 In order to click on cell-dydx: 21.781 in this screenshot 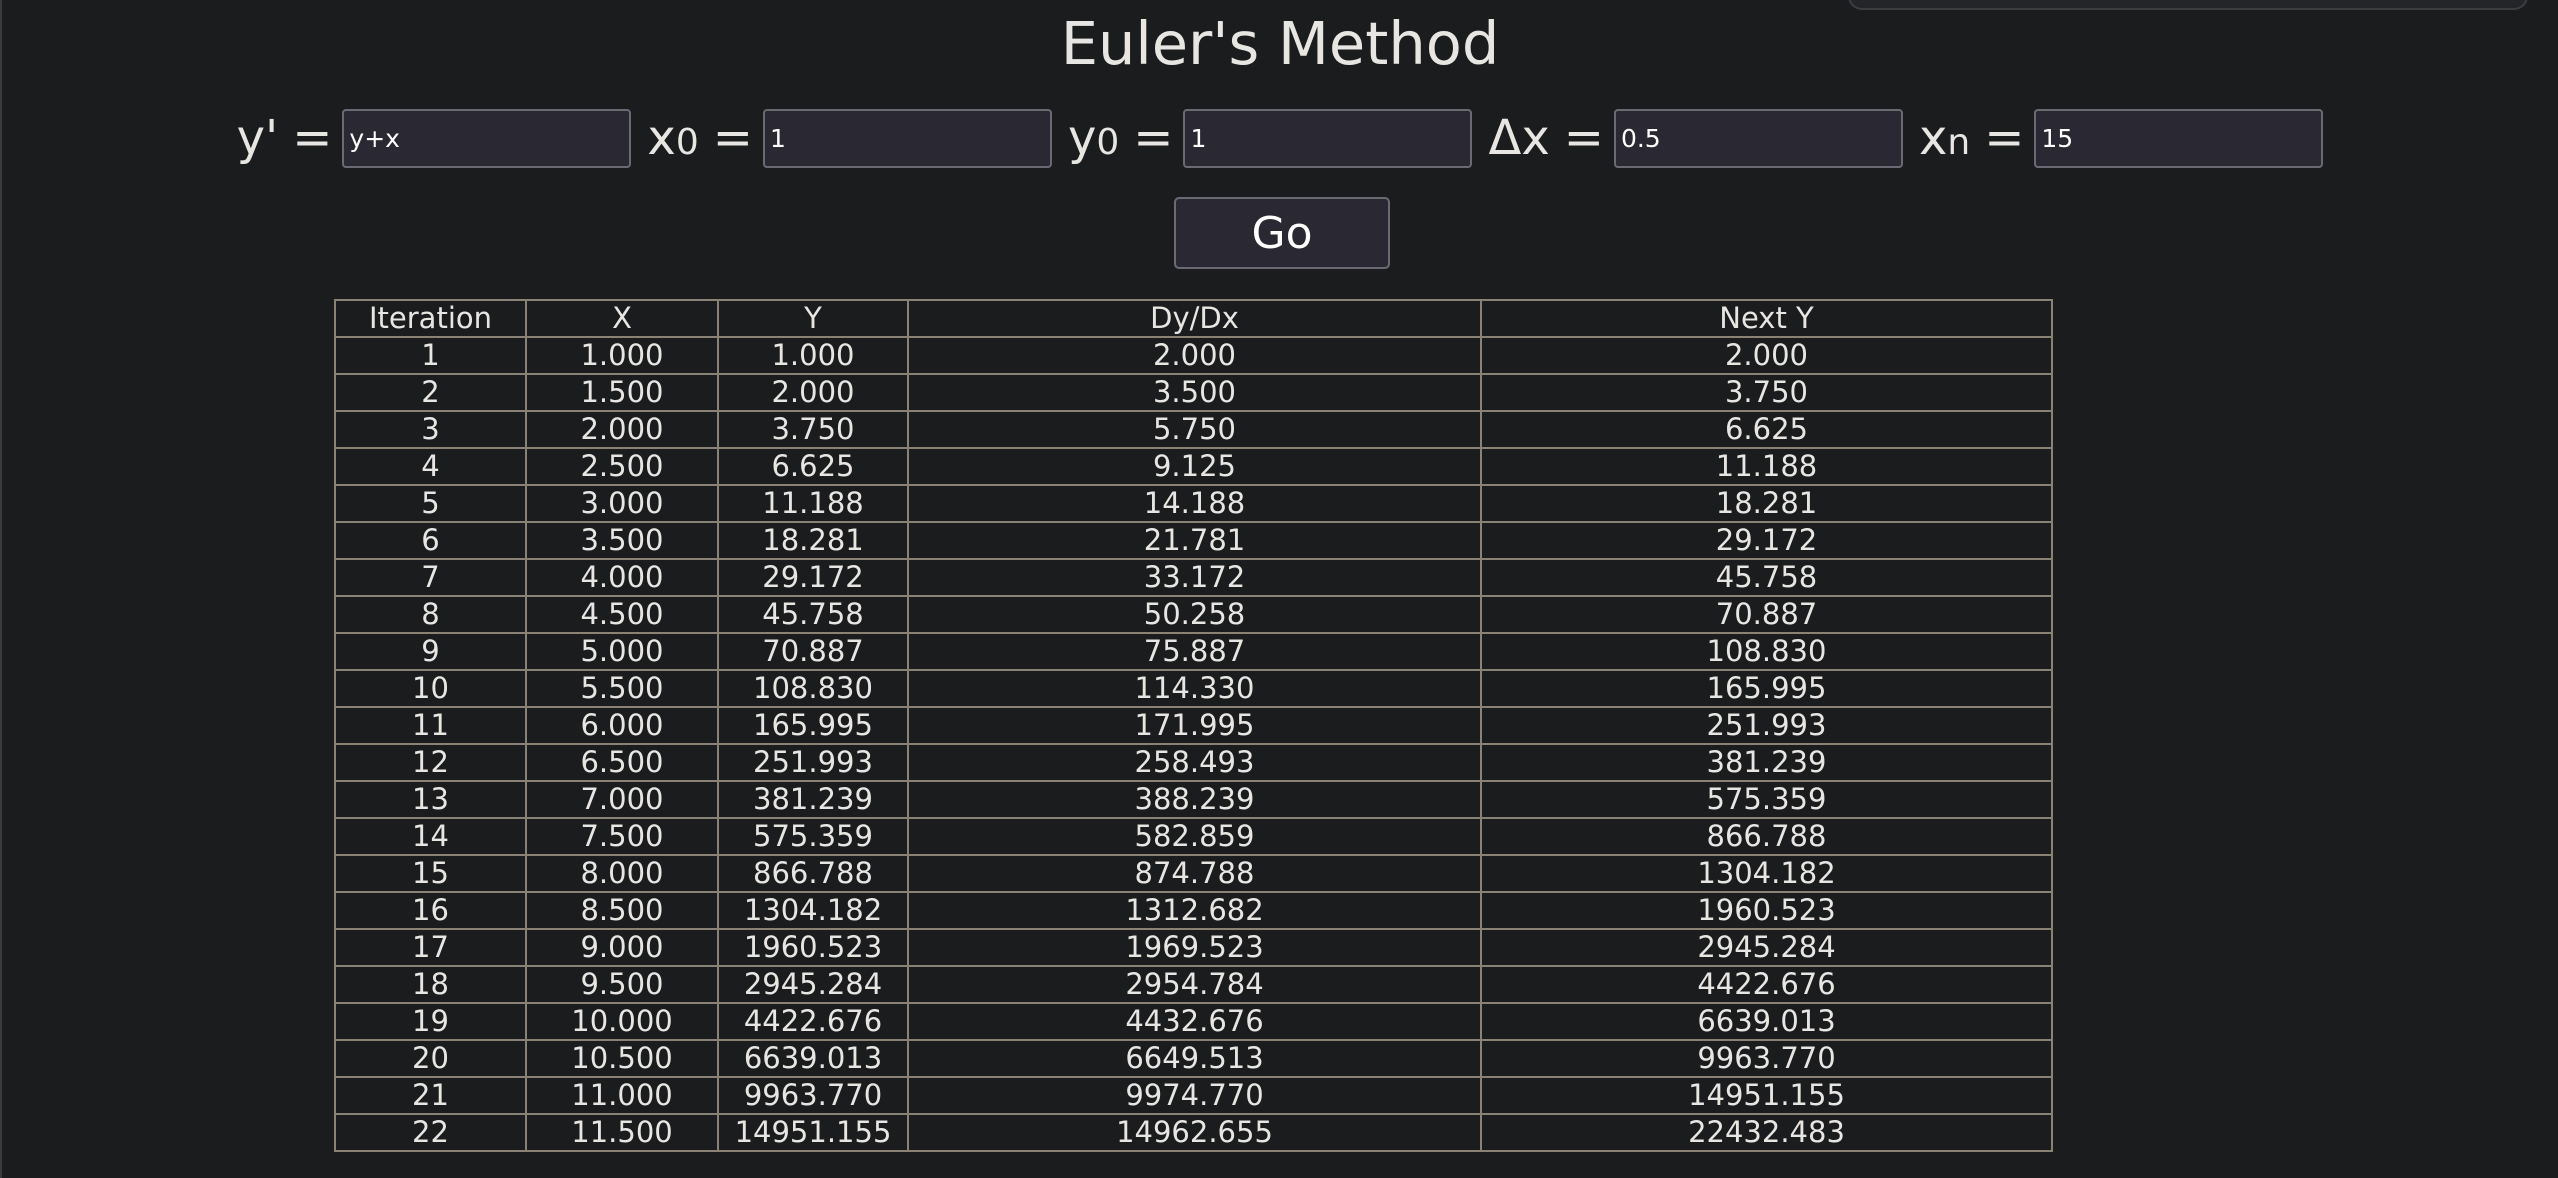, I will do `click(1194, 540)`.